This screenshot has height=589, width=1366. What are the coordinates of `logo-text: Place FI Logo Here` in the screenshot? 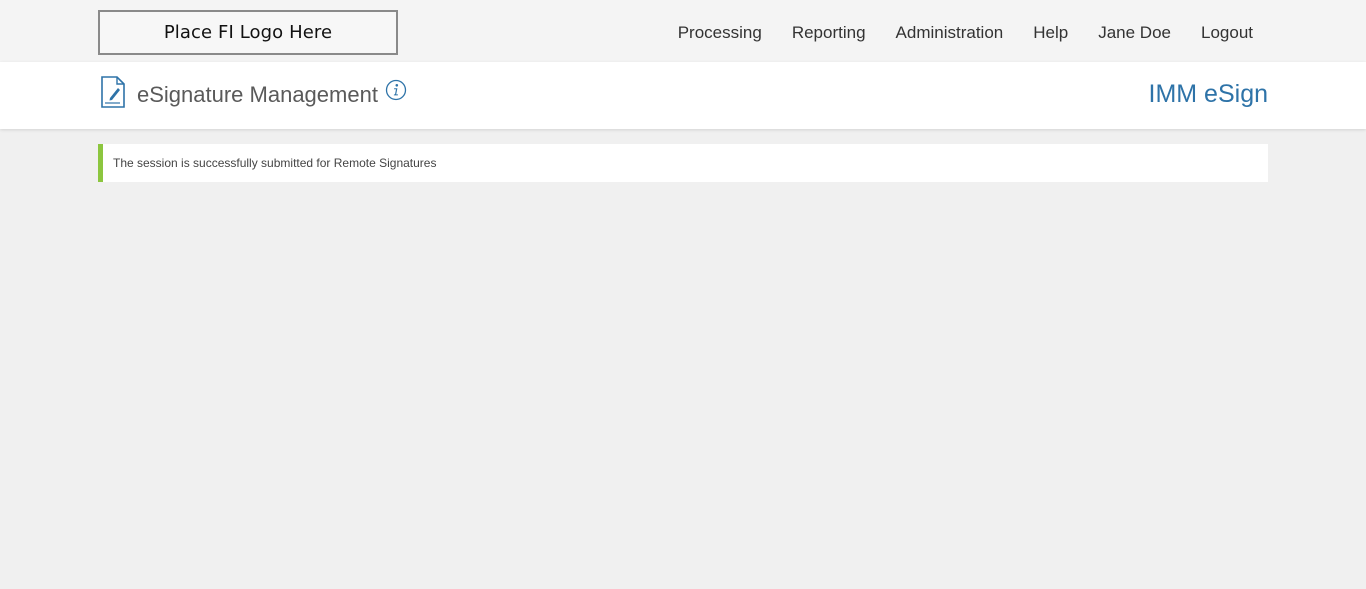 It's located at (248, 32).